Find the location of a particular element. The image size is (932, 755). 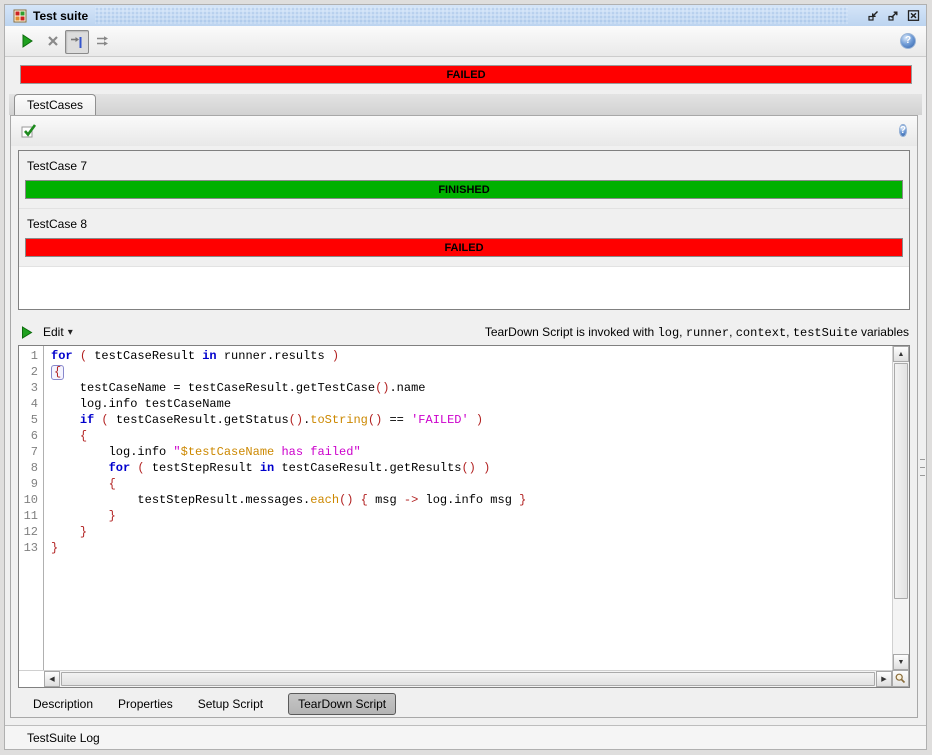

suite-status-label: FAILED is located at coordinates (466, 74).